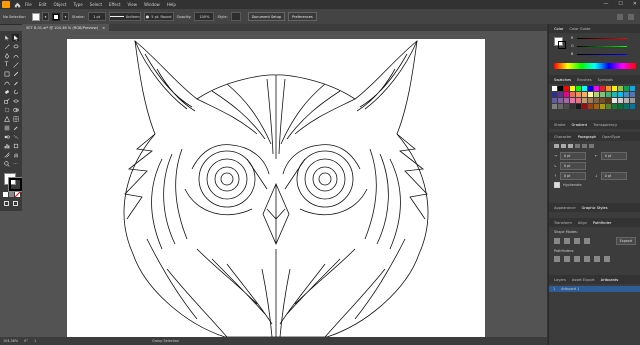  Describe the element at coordinates (582, 223) in the screenshot. I see `tab-align: Align` at that location.